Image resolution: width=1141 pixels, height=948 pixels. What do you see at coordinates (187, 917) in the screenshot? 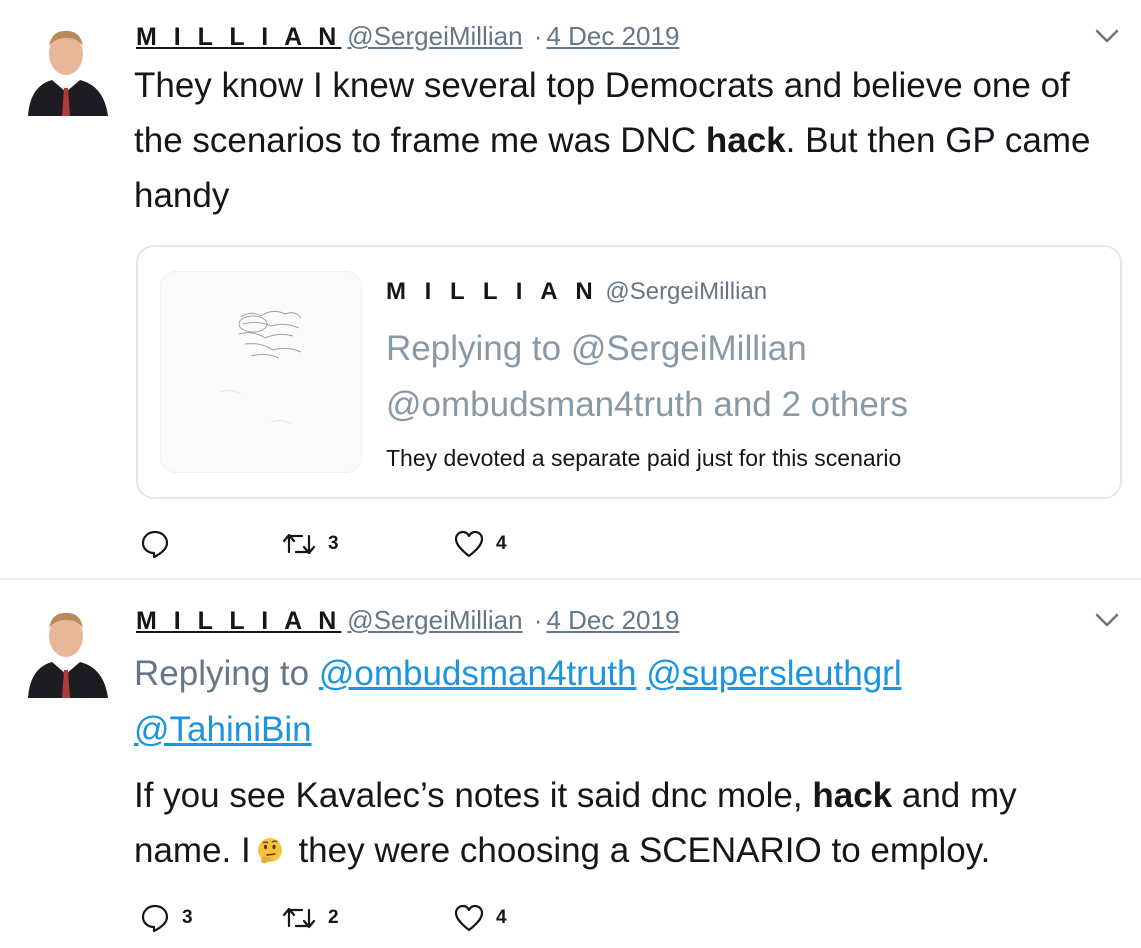
I see `reply-count: 3` at bounding box center [187, 917].